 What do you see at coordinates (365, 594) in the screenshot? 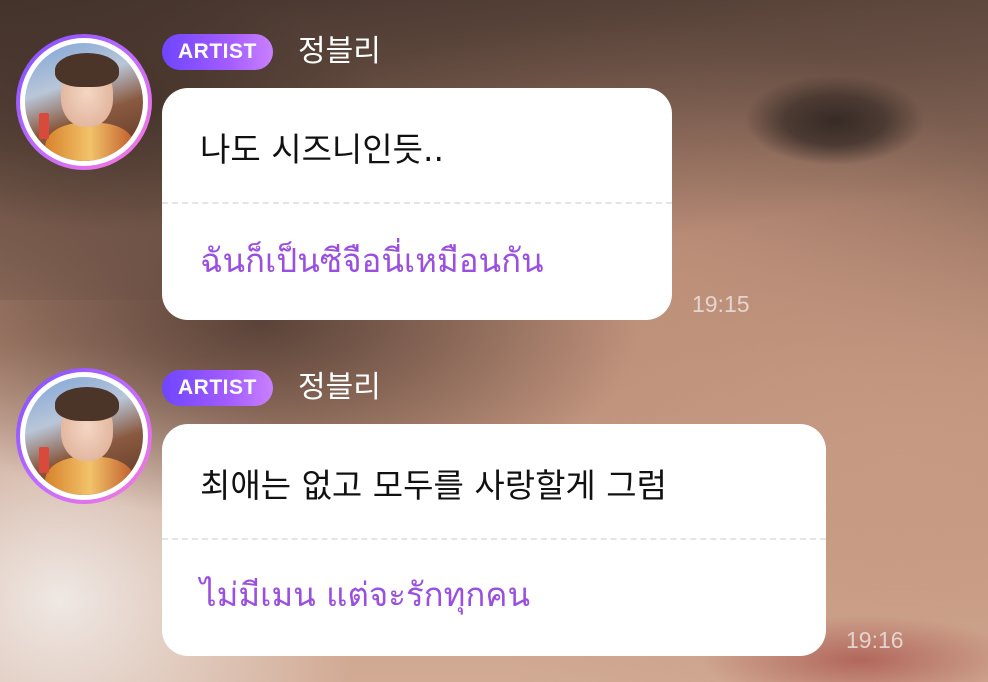
I see `translation-text: ไม่มีเมน แต่จะรักทุกคน` at bounding box center [365, 594].